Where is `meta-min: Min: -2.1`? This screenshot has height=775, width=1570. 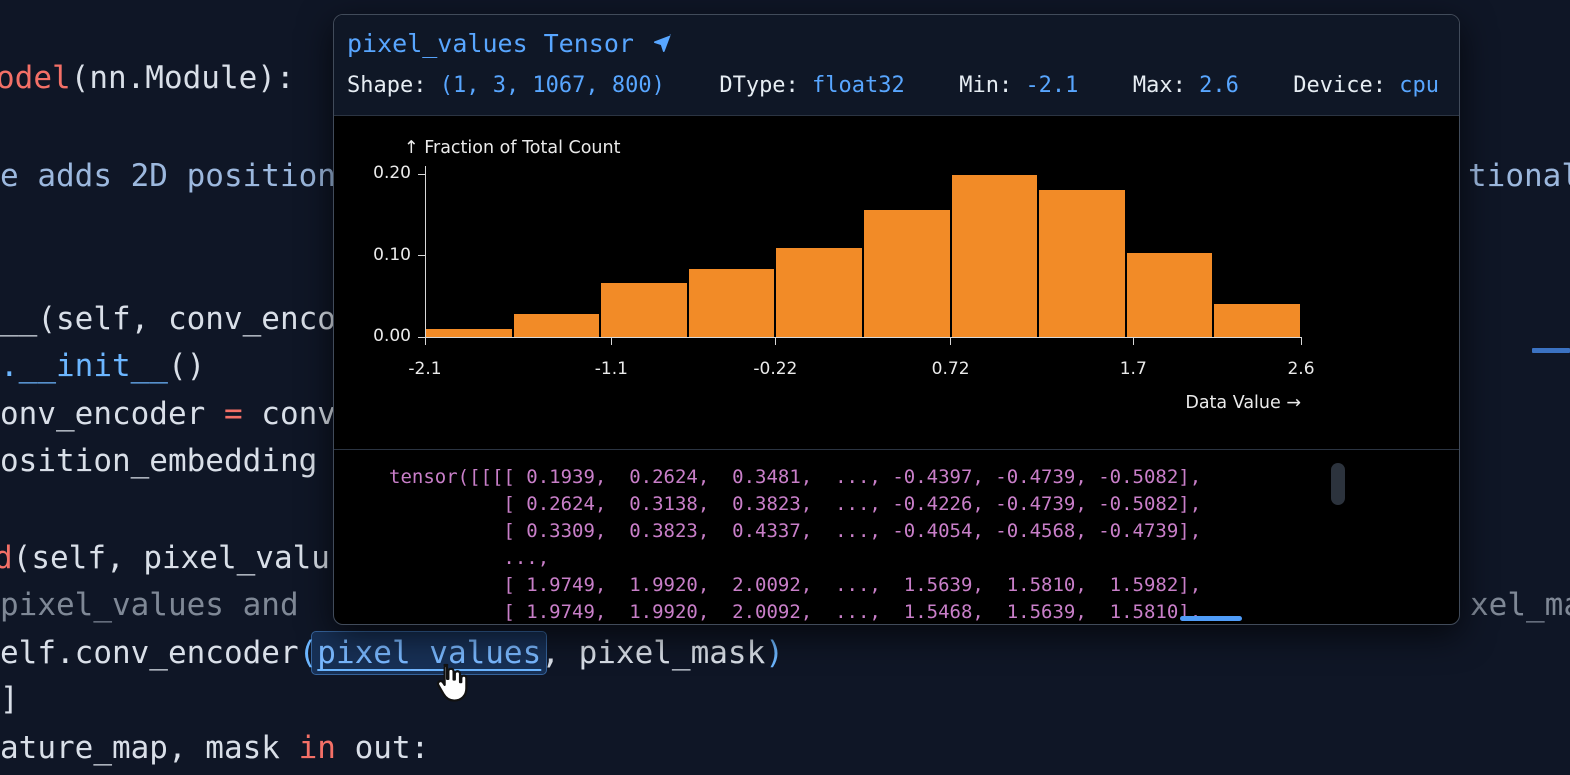
meta-min: Min: -2.1 is located at coordinates (1018, 85).